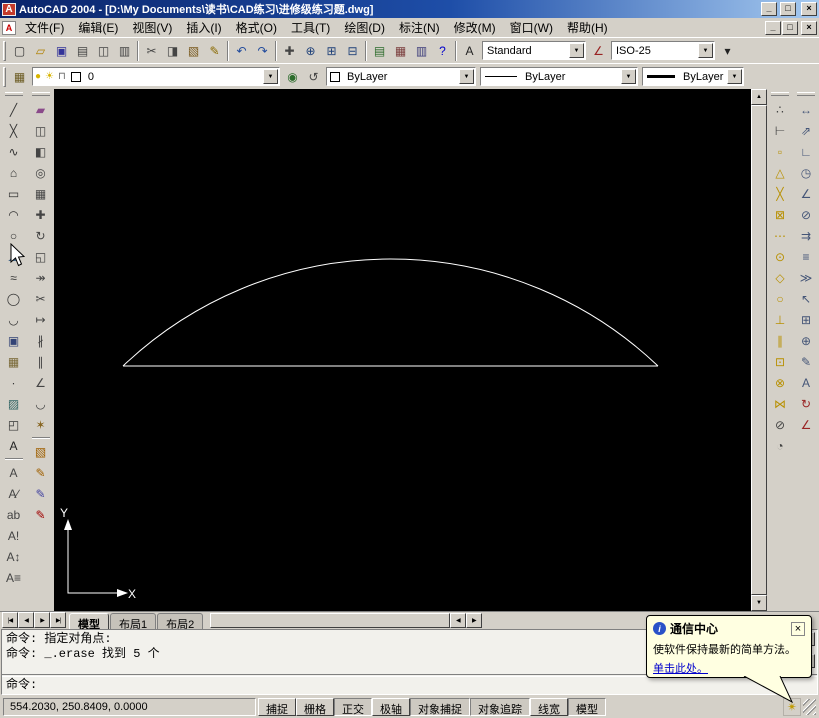  What do you see at coordinates (13, 256) in the screenshot?
I see `revision-cloud-icon: ☁` at bounding box center [13, 256].